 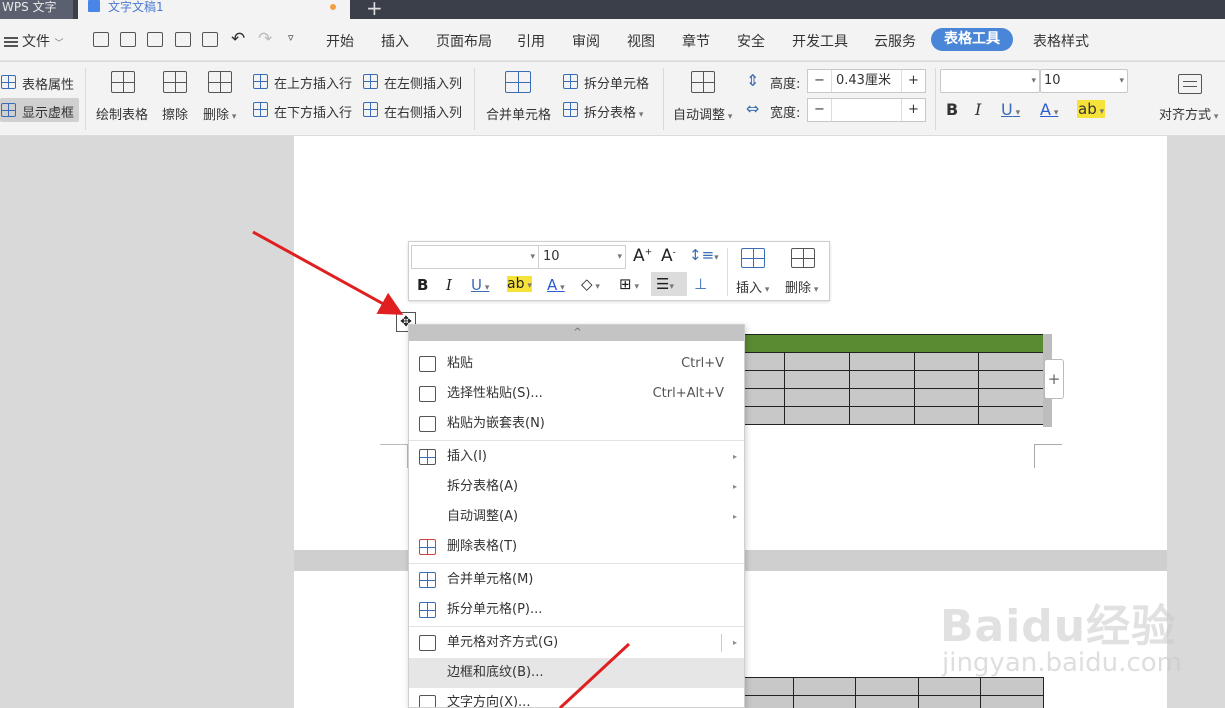 What do you see at coordinates (820, 110) in the screenshot?
I see `width-decrease-button: −` at bounding box center [820, 110].